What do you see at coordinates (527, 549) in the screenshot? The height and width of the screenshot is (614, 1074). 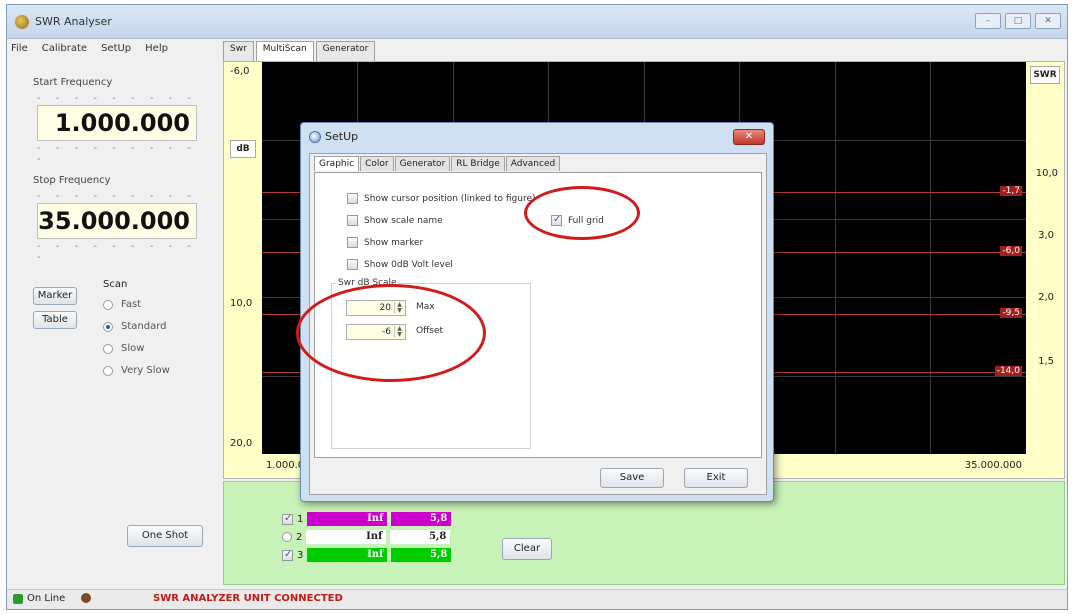 I see `clear-button: Clear` at bounding box center [527, 549].